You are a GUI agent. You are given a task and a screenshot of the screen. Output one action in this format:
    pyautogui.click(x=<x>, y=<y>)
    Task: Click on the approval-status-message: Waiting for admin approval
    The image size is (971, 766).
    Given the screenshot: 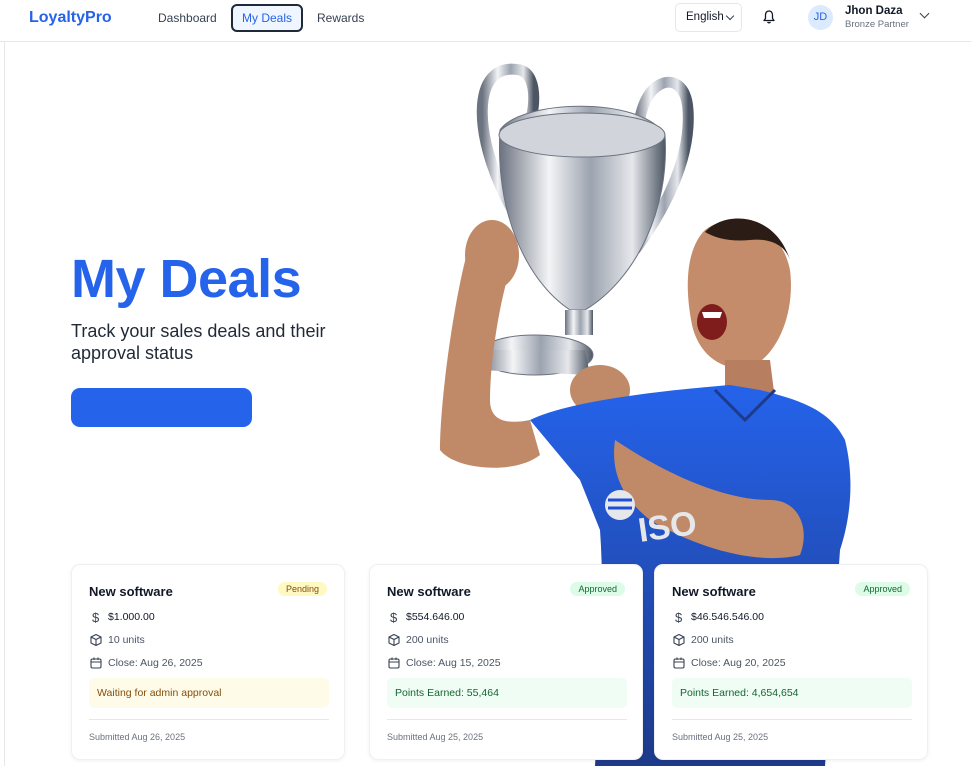 What is the action you would take?
    pyautogui.click(x=209, y=693)
    